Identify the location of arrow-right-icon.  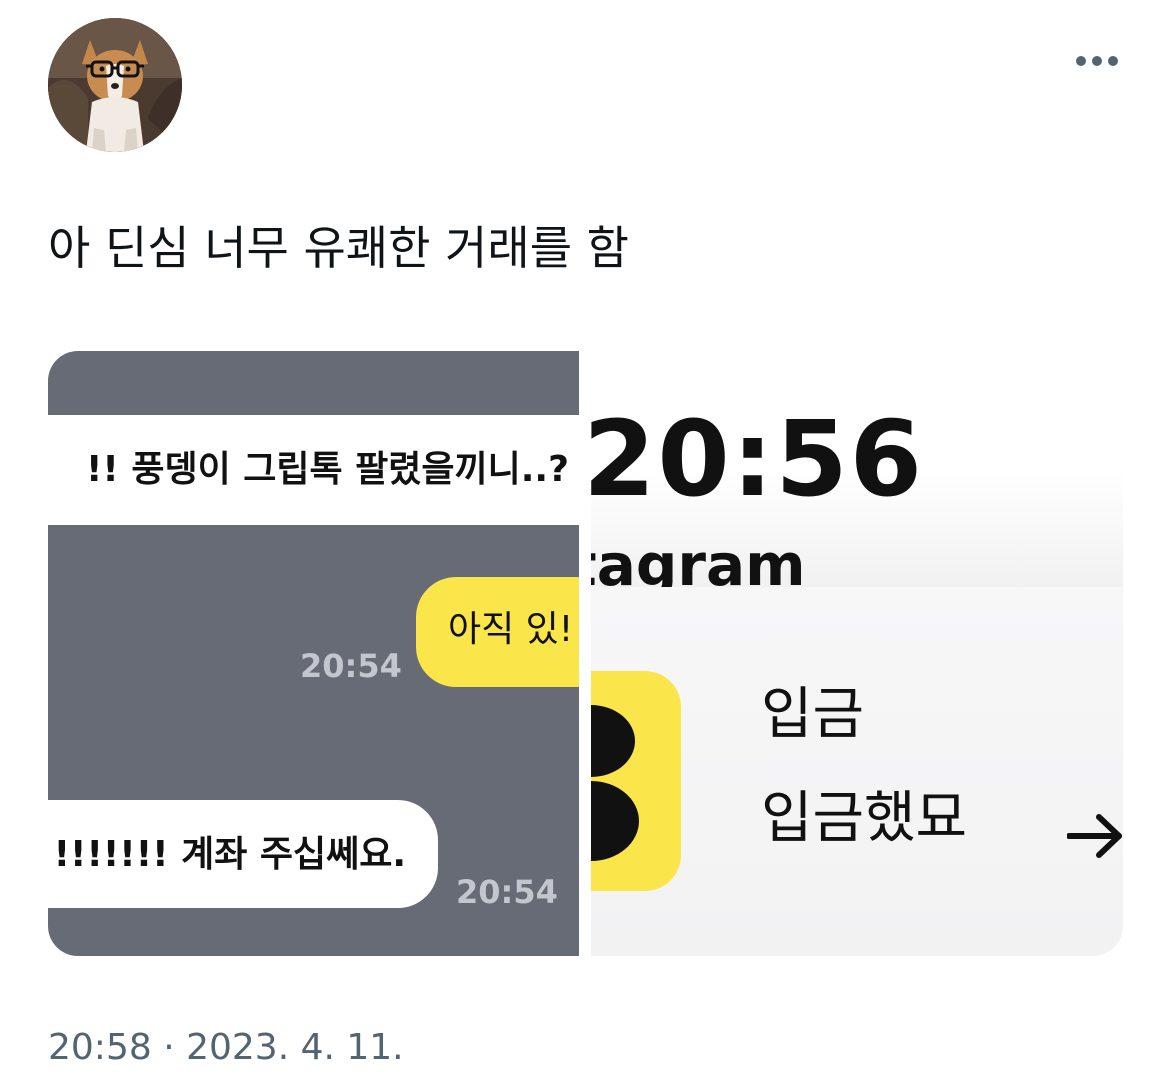
(1094, 836).